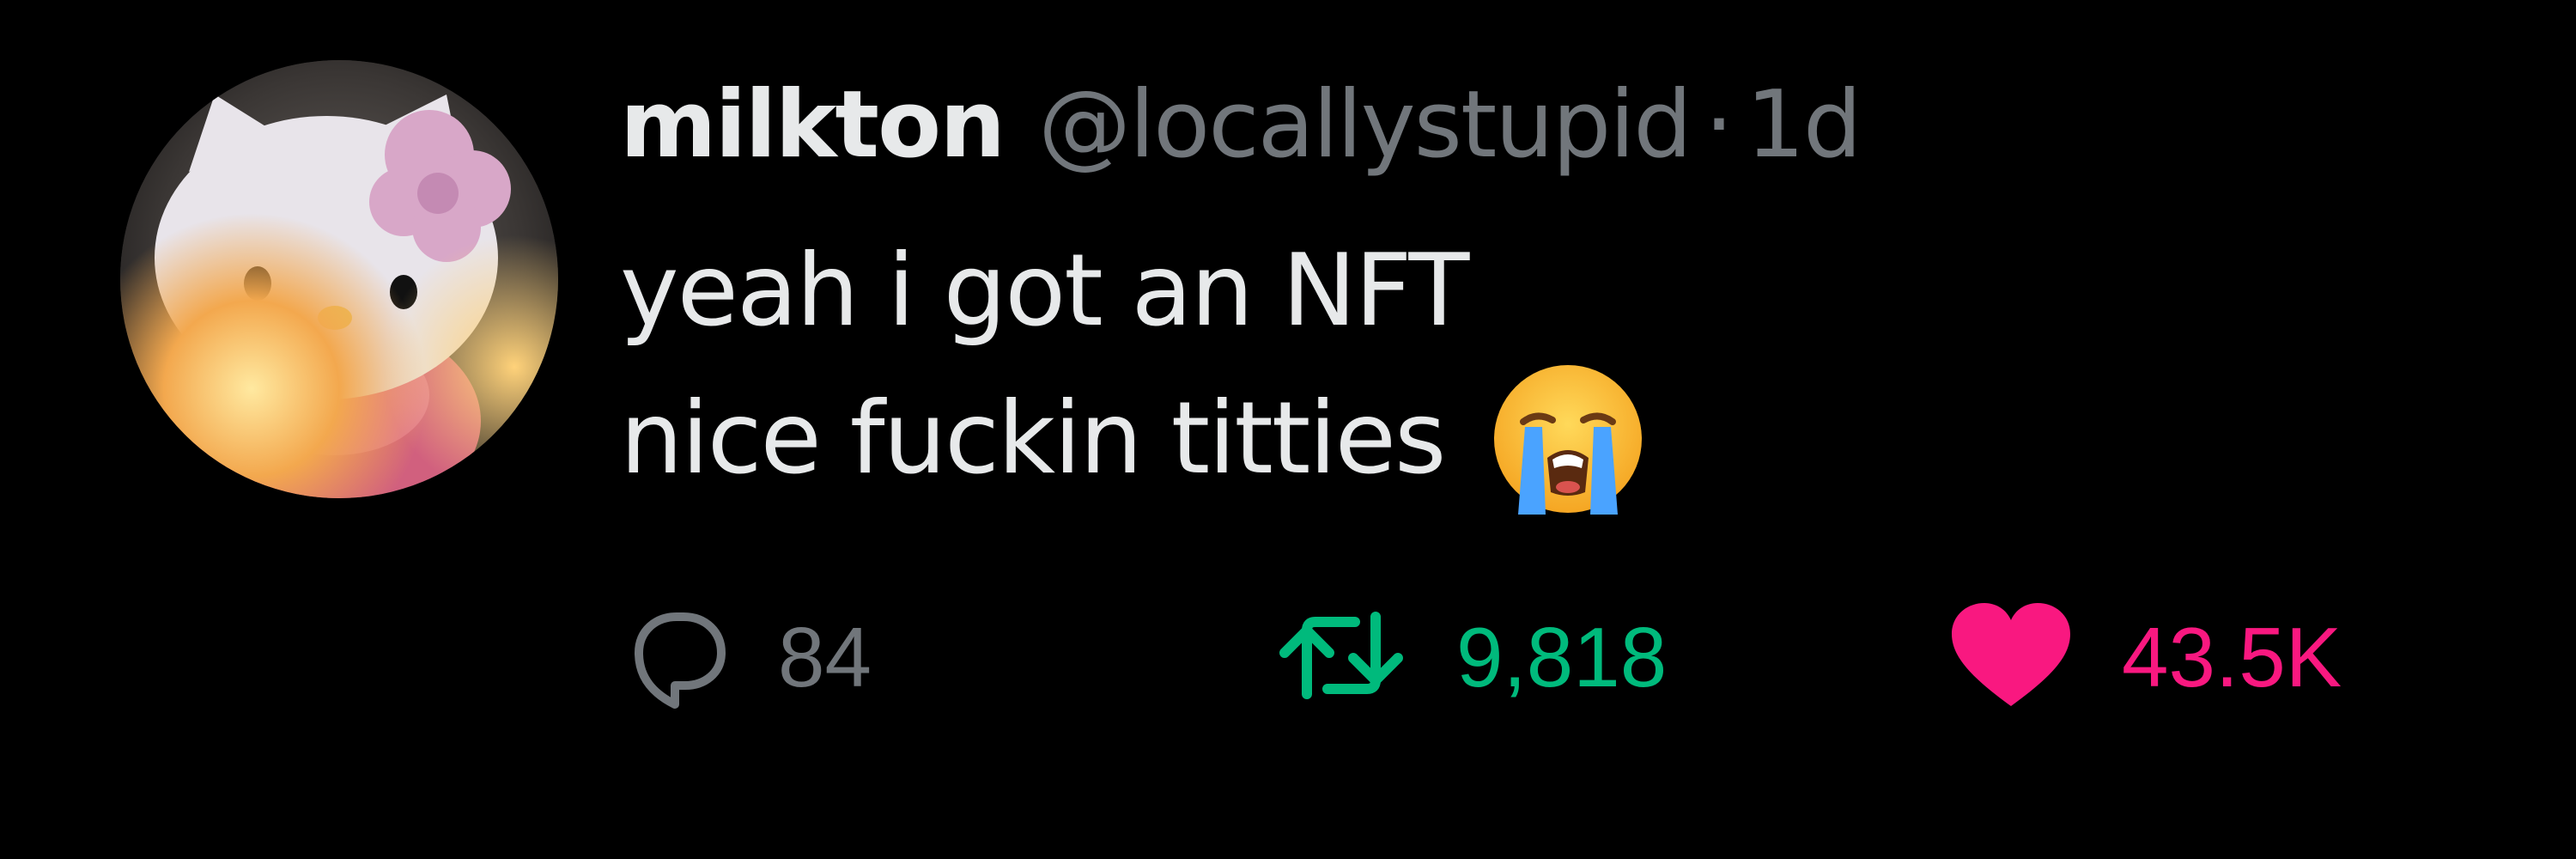  I want to click on avatar, so click(339, 279).